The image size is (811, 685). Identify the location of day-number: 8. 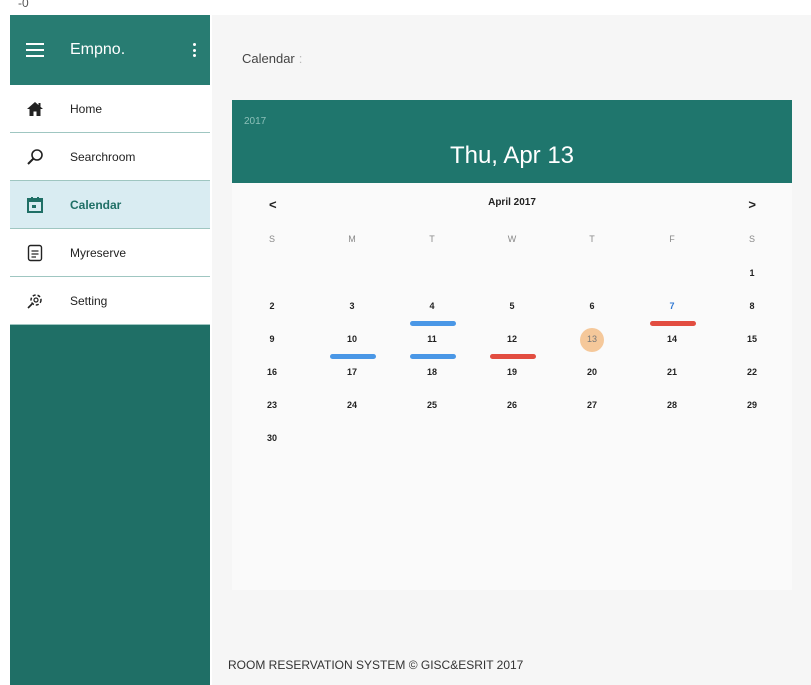
(752, 306).